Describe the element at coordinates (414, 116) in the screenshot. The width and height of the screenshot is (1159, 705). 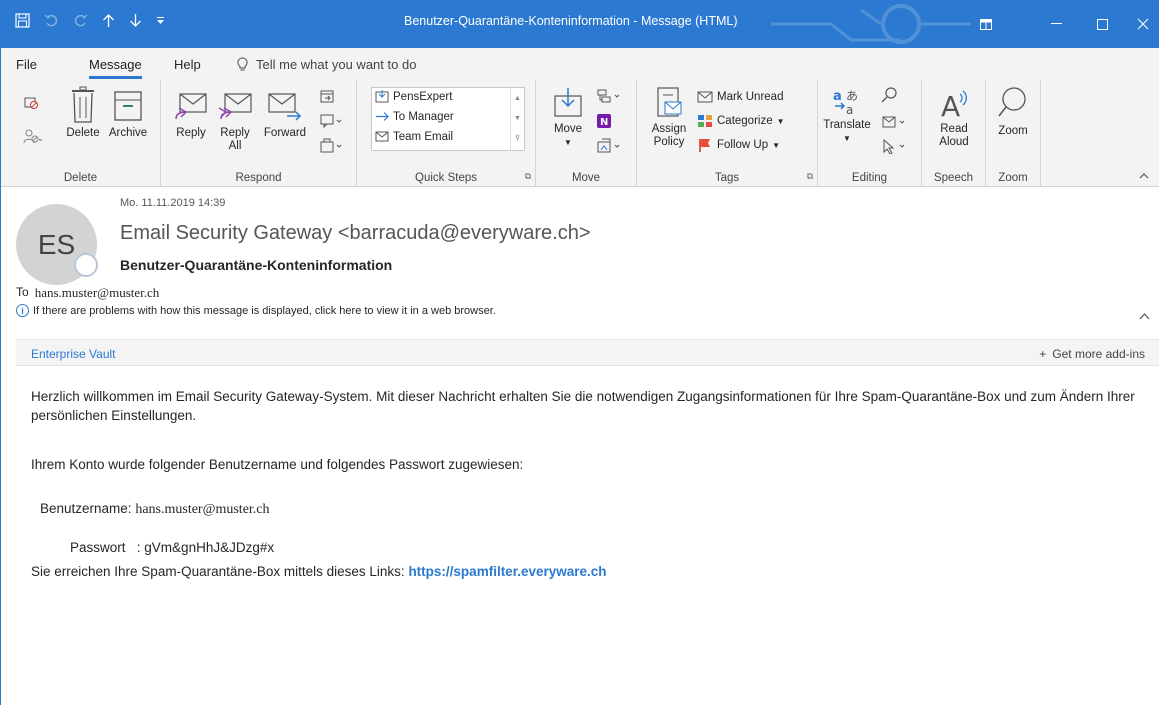
I see `quick-step-to-manager: To Manager` at that location.